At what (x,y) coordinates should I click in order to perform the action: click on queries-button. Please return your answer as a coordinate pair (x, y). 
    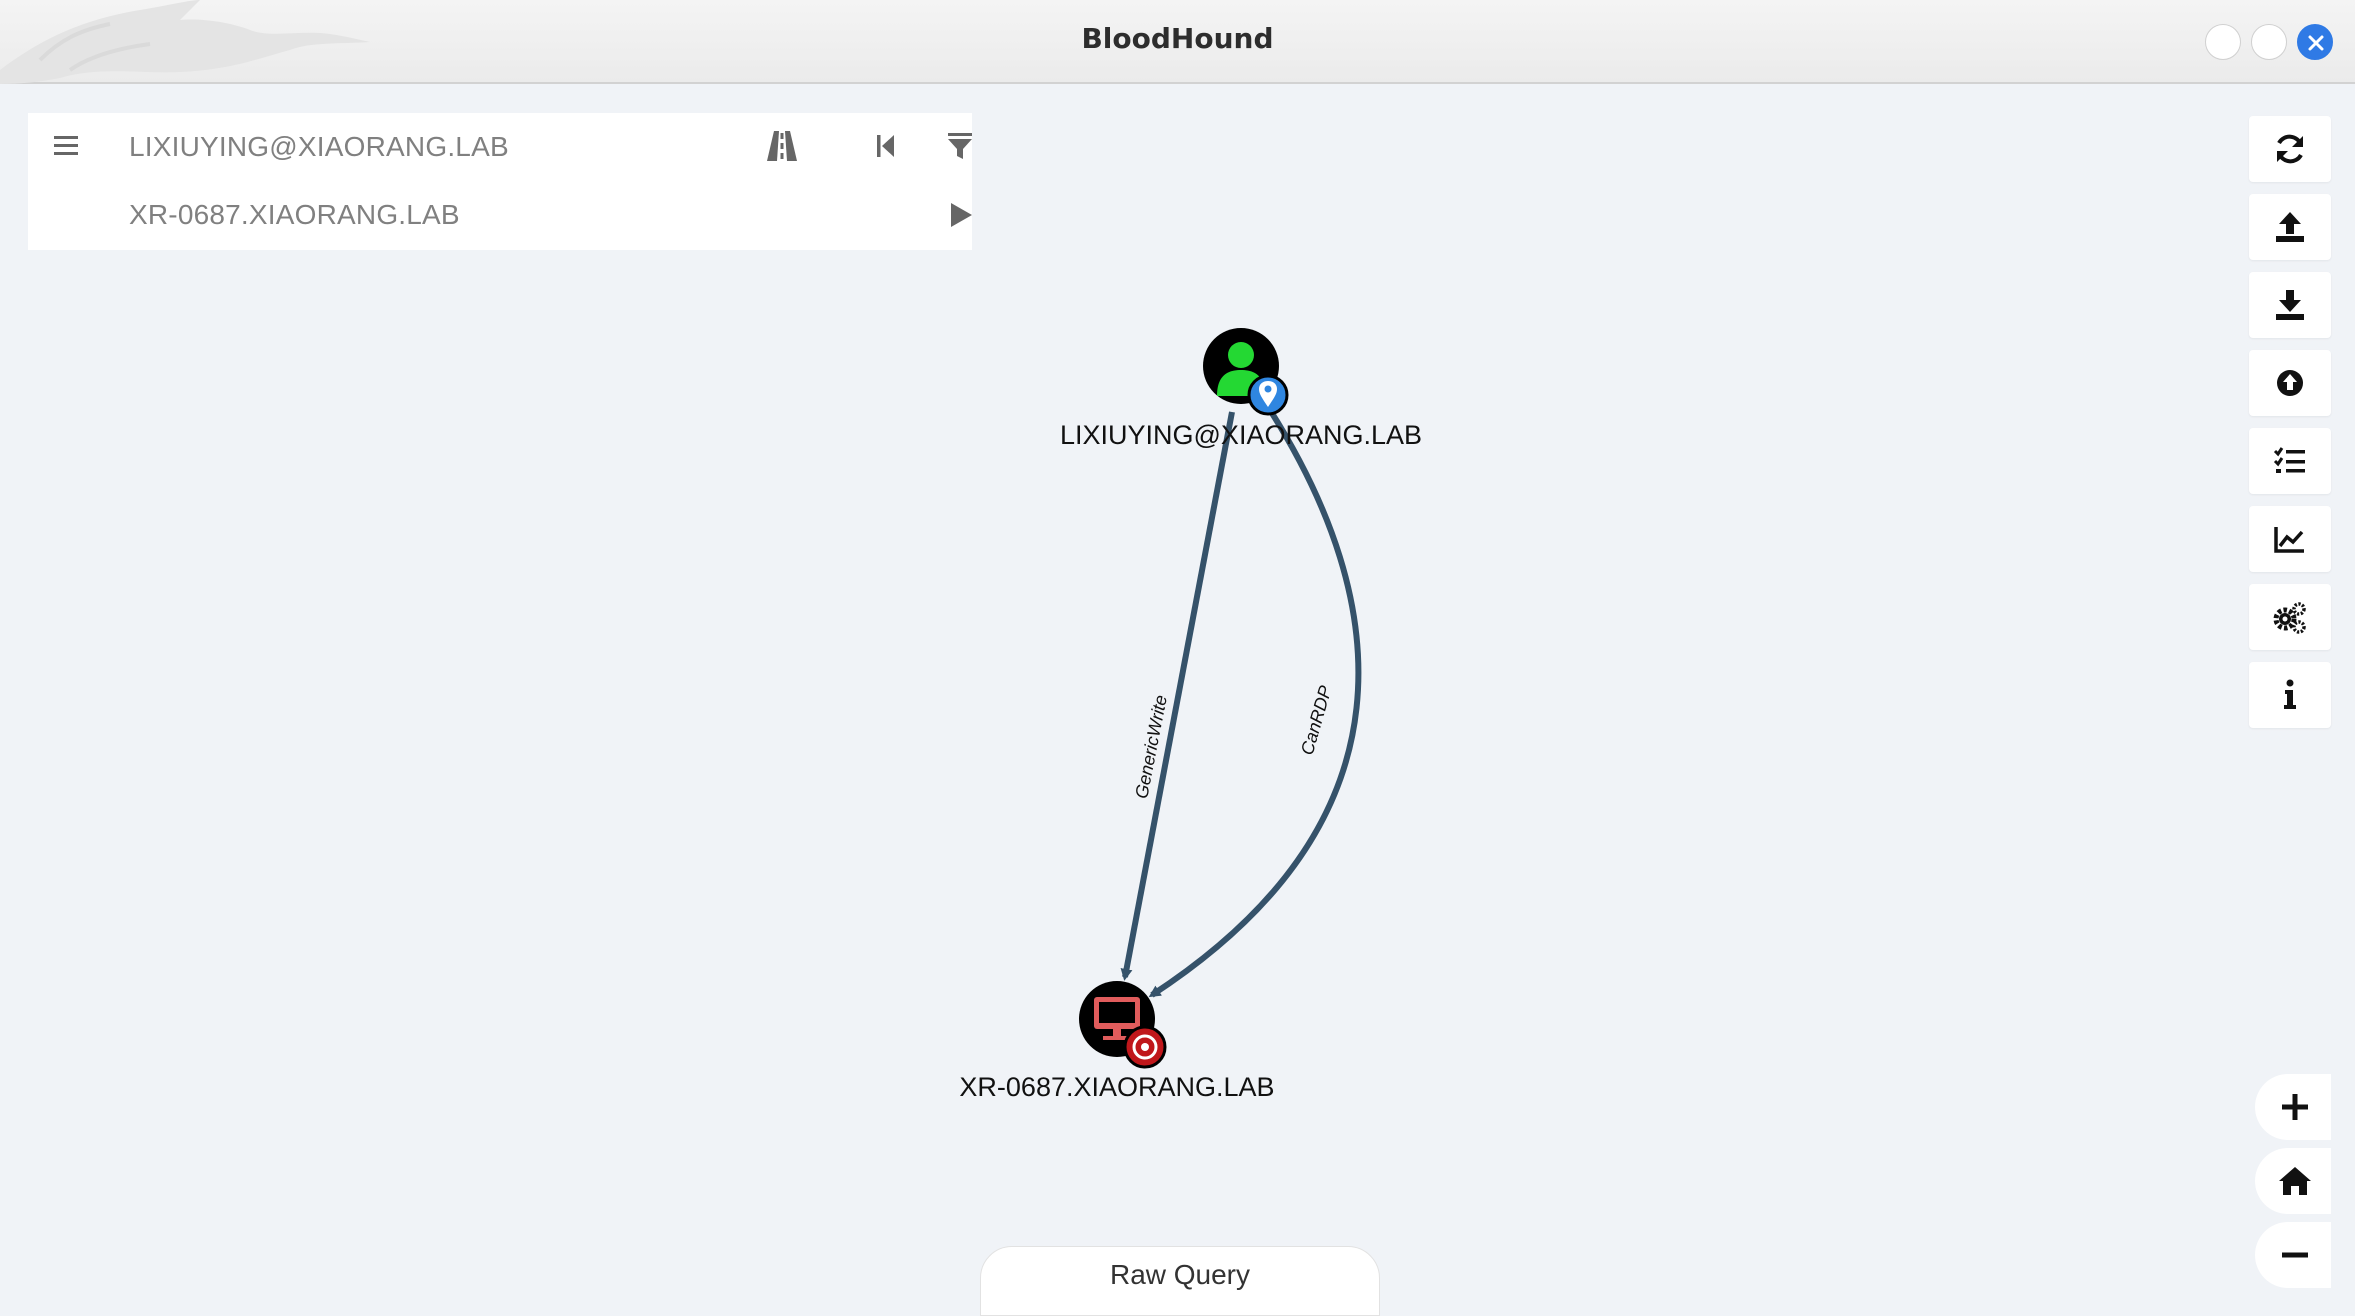
    Looking at the image, I should click on (2290, 461).